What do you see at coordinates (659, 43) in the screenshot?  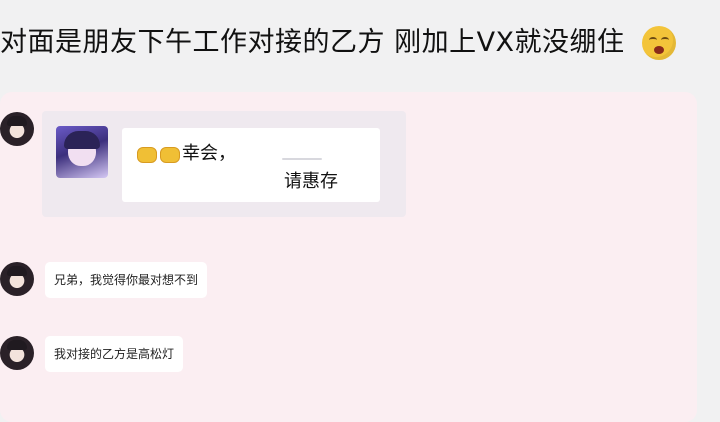 I see `astonished-face-emoji-icon` at bounding box center [659, 43].